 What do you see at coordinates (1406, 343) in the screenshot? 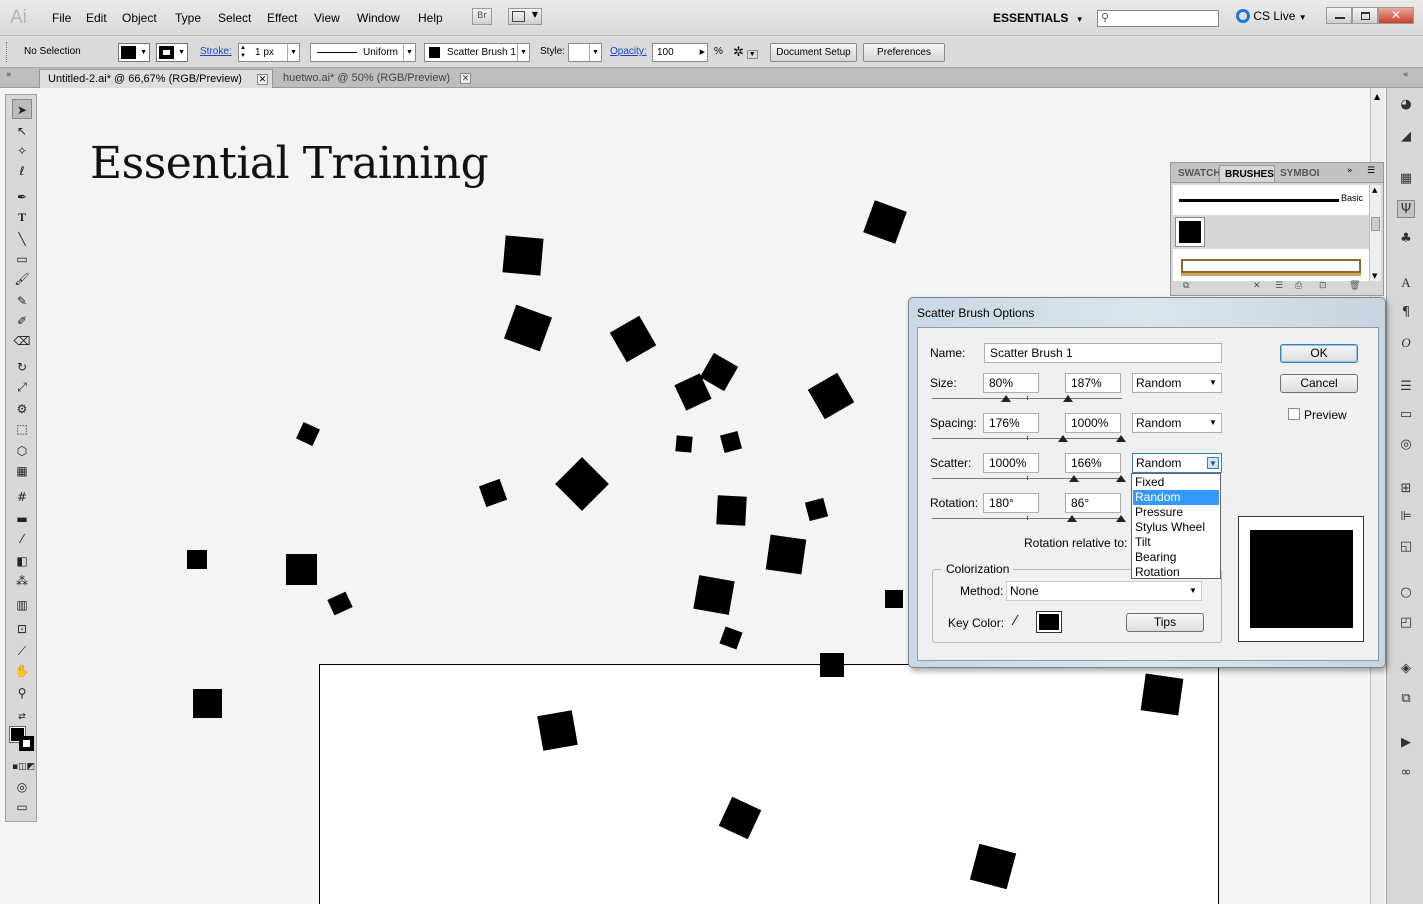
I see `opentype-panel-icon: O` at bounding box center [1406, 343].